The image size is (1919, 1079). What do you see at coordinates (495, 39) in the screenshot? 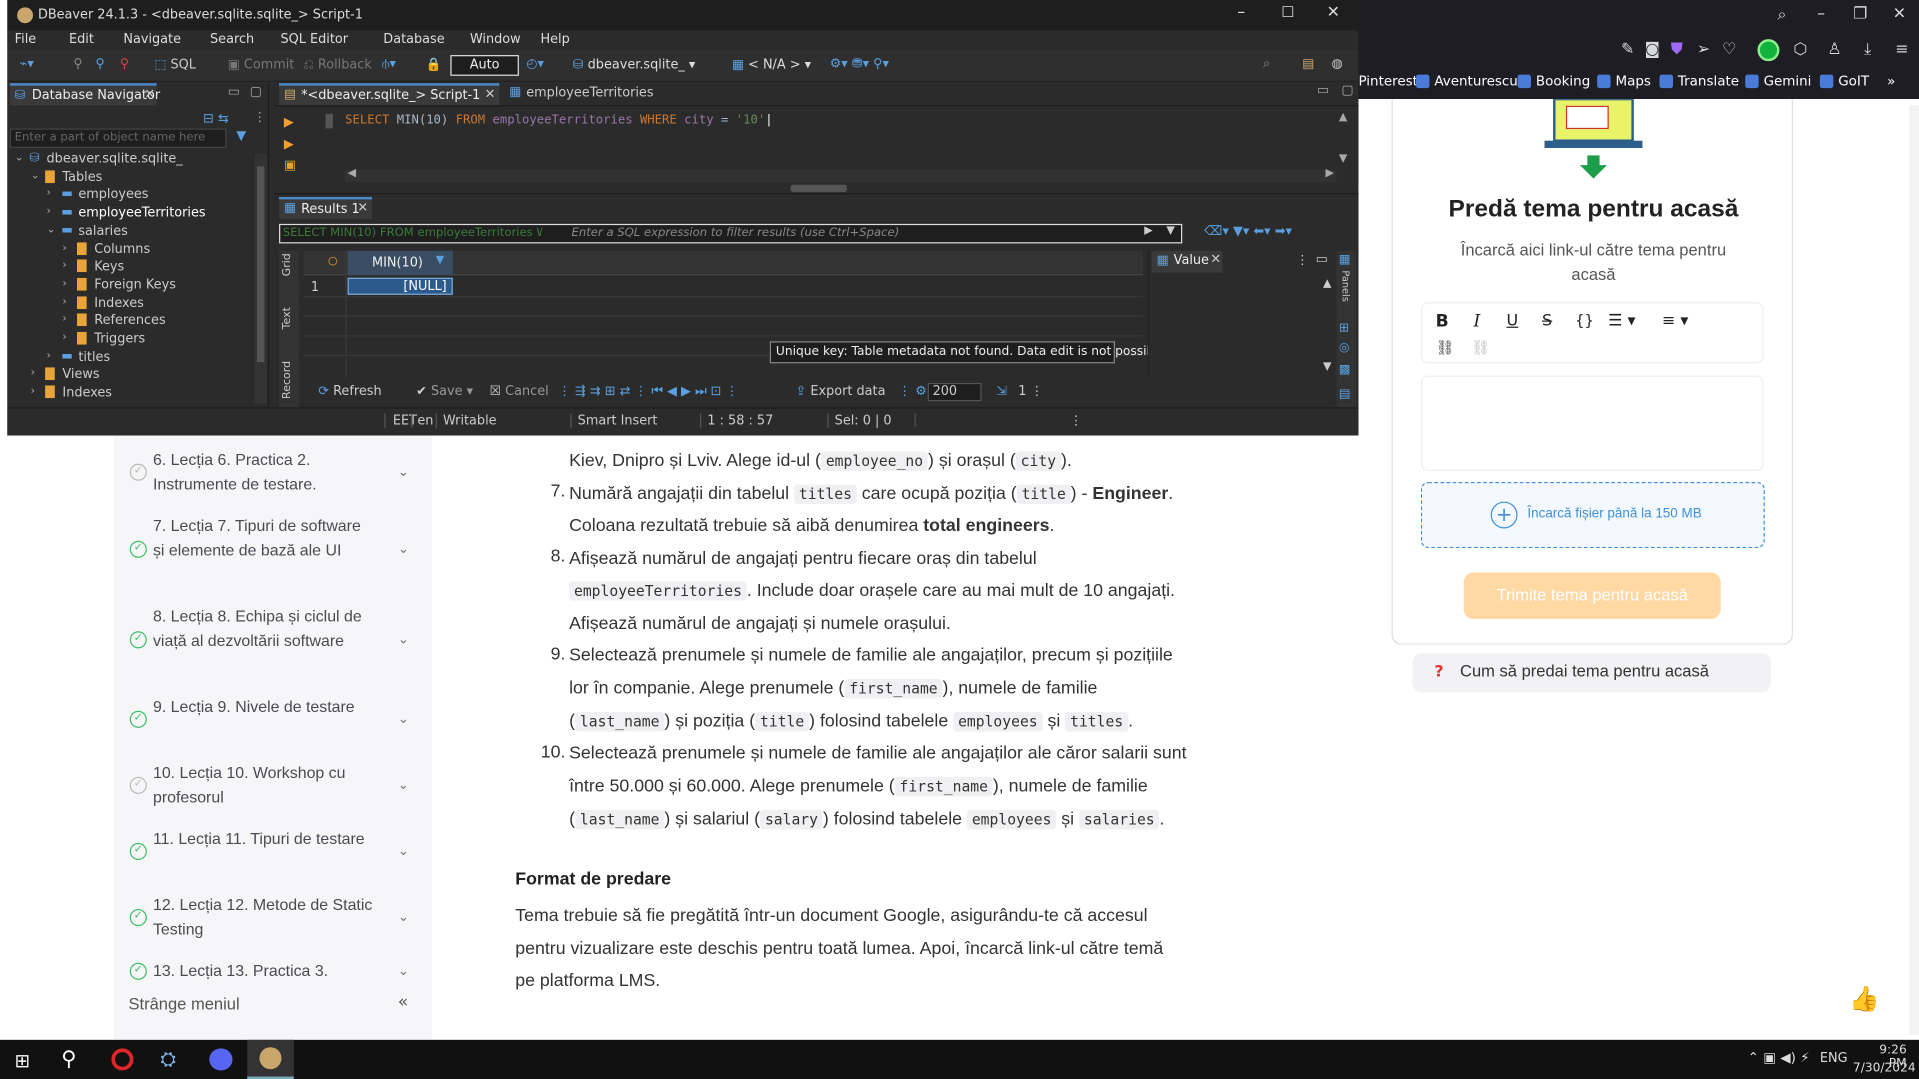
I see `menu-window: Window` at bounding box center [495, 39].